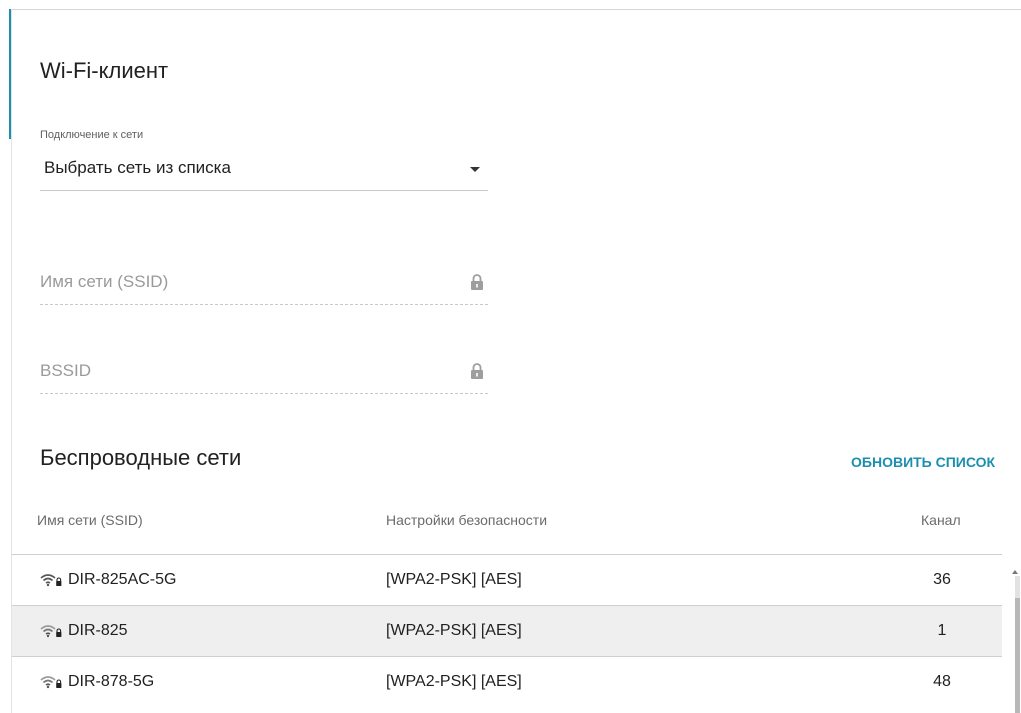 The width and height of the screenshot is (1021, 713). I want to click on table-scrollbar, so click(1015, 641).